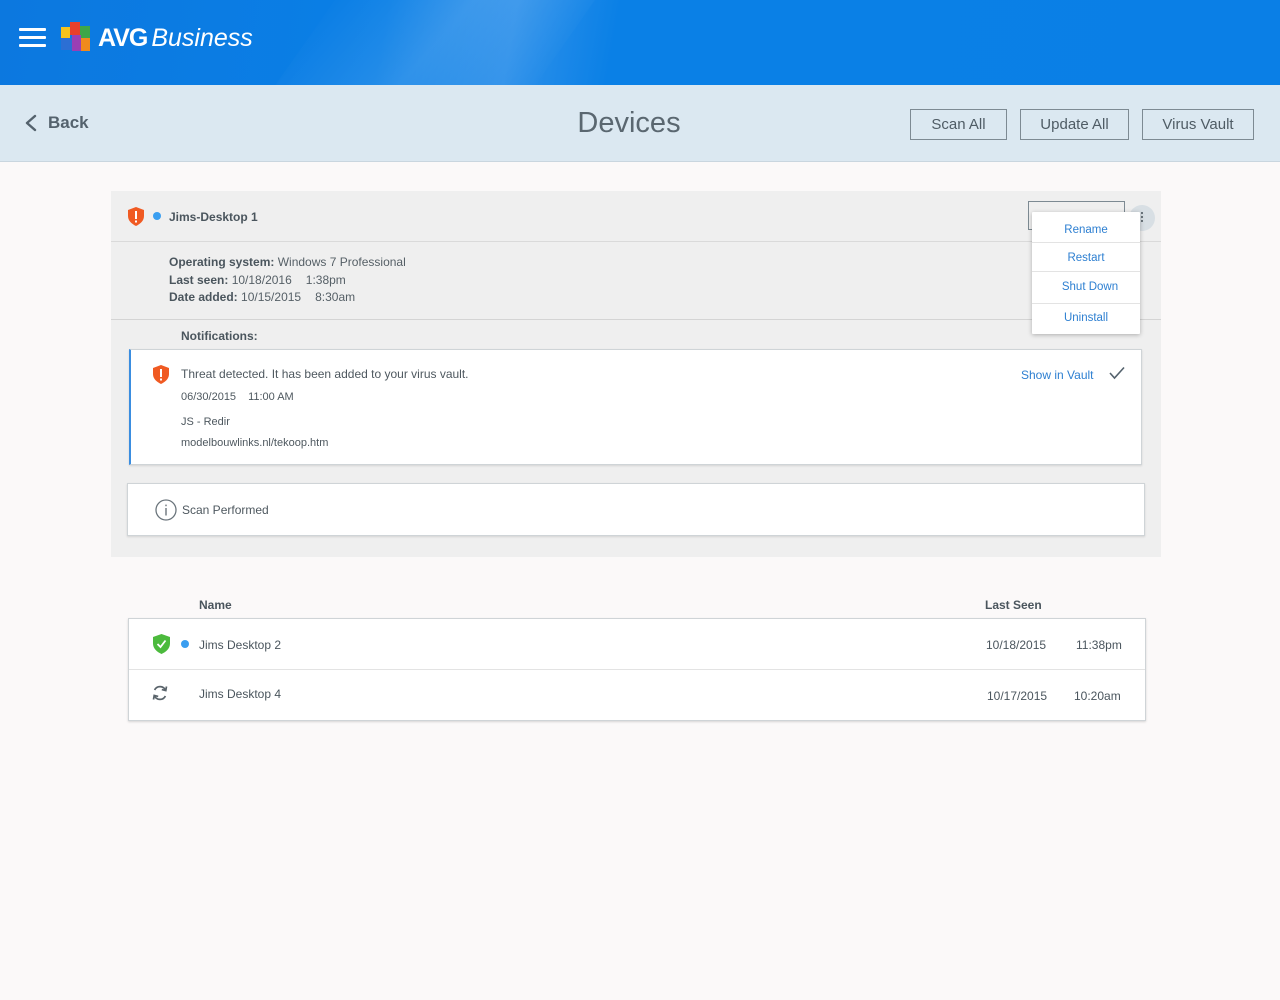  I want to click on threat-name: JS - Redir, so click(205, 422).